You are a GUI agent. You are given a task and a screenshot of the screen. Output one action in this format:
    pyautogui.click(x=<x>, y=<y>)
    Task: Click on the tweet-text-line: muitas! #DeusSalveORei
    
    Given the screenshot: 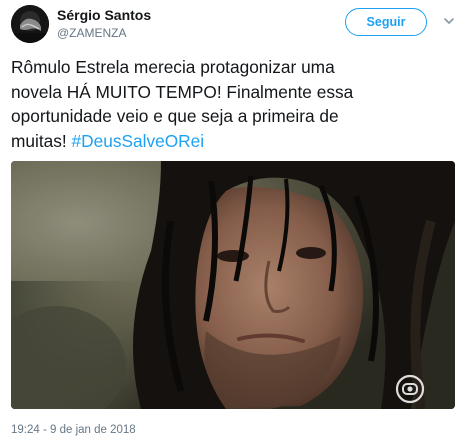 What is the action you would take?
    pyautogui.click(x=236, y=141)
    